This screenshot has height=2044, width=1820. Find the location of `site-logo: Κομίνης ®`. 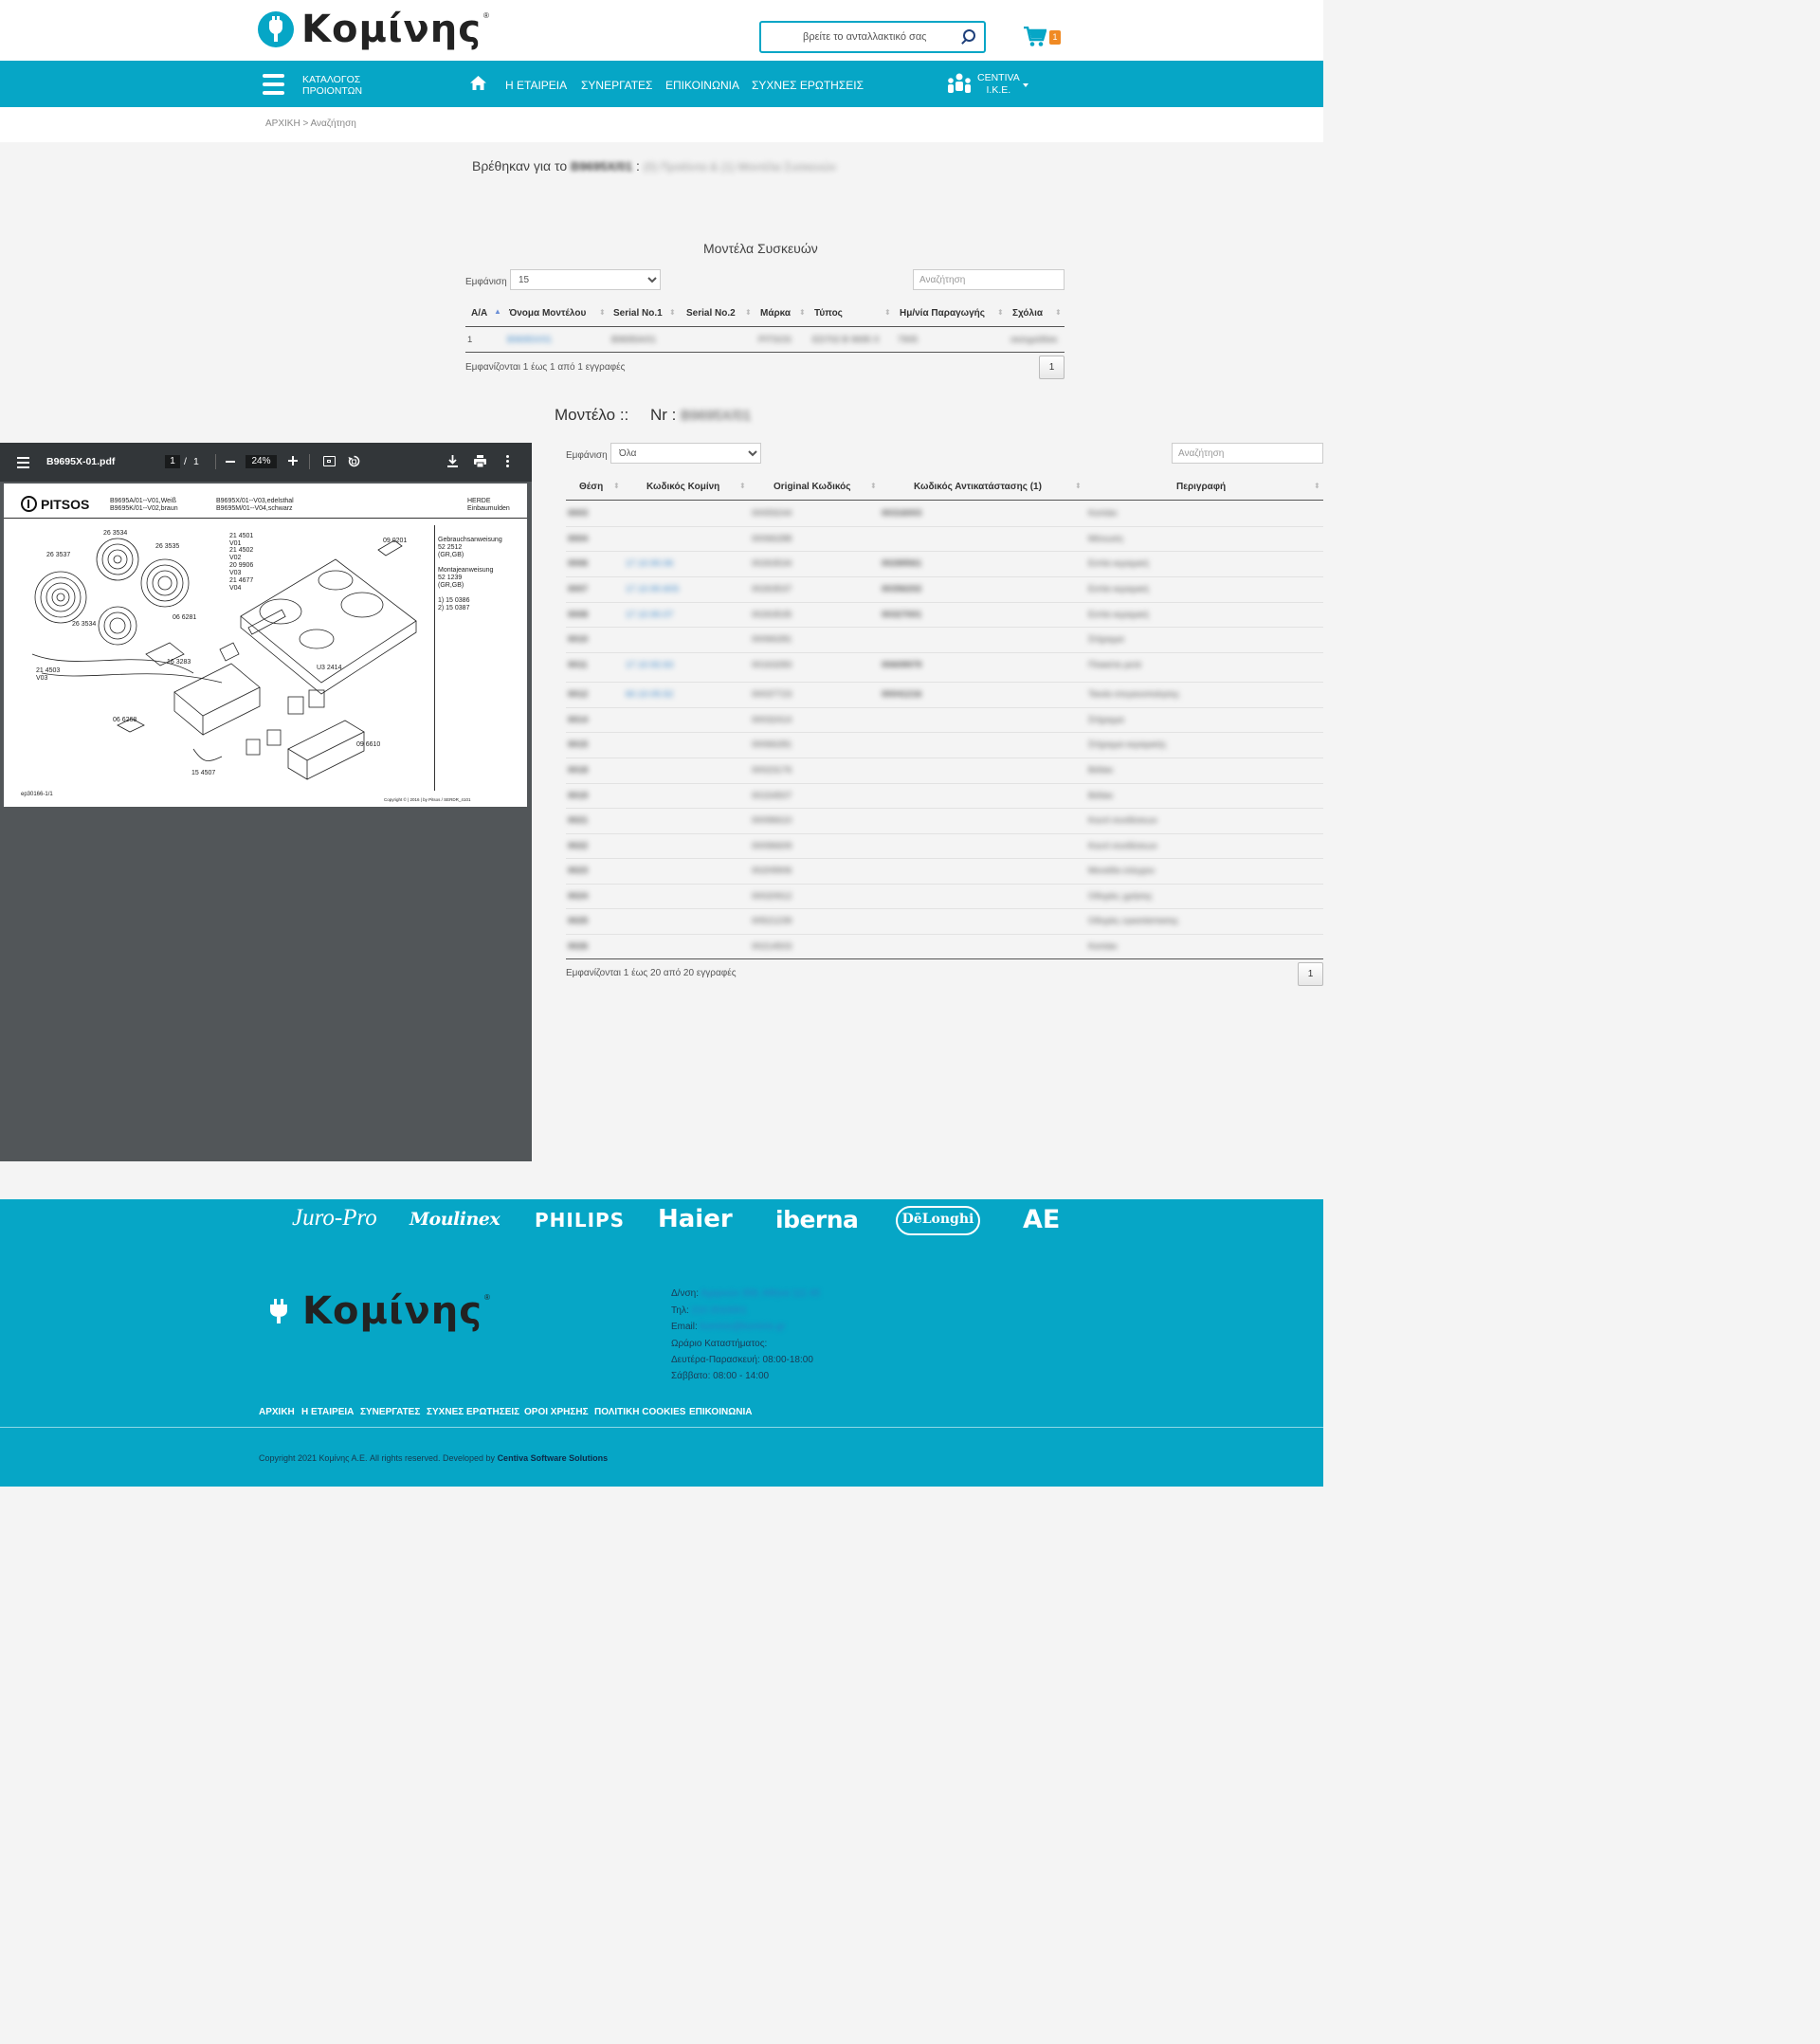

site-logo: Κομίνης ® is located at coordinates (373, 29).